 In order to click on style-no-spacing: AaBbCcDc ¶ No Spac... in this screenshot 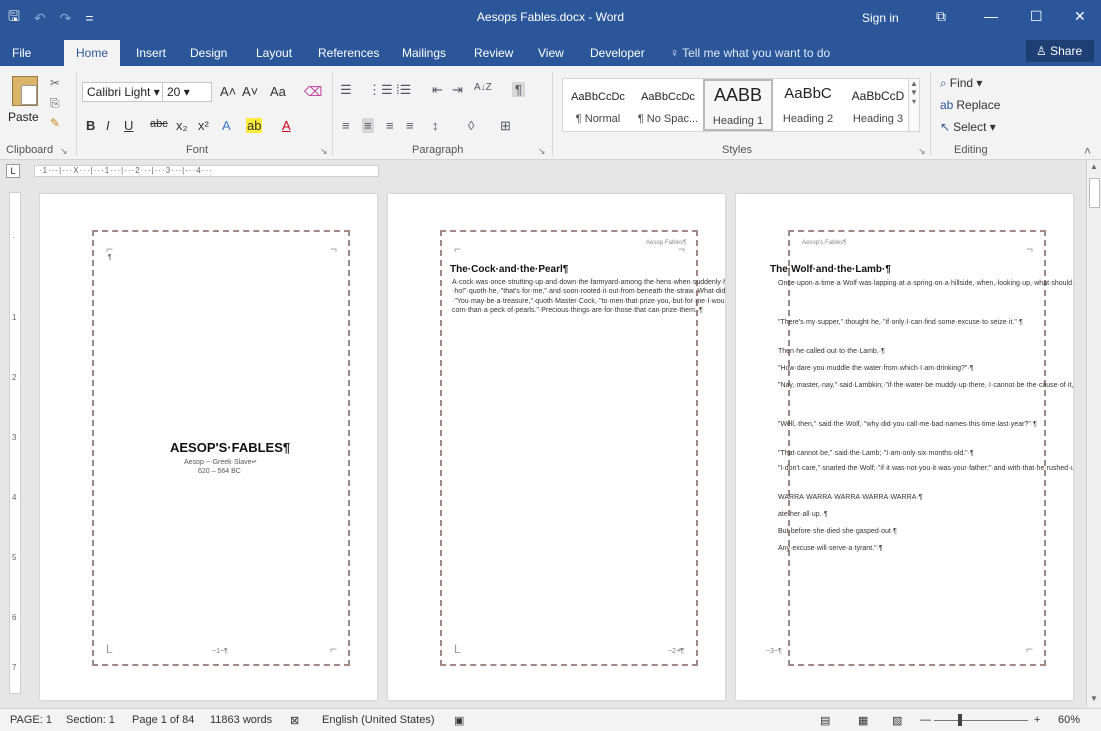, I will do `click(668, 105)`.